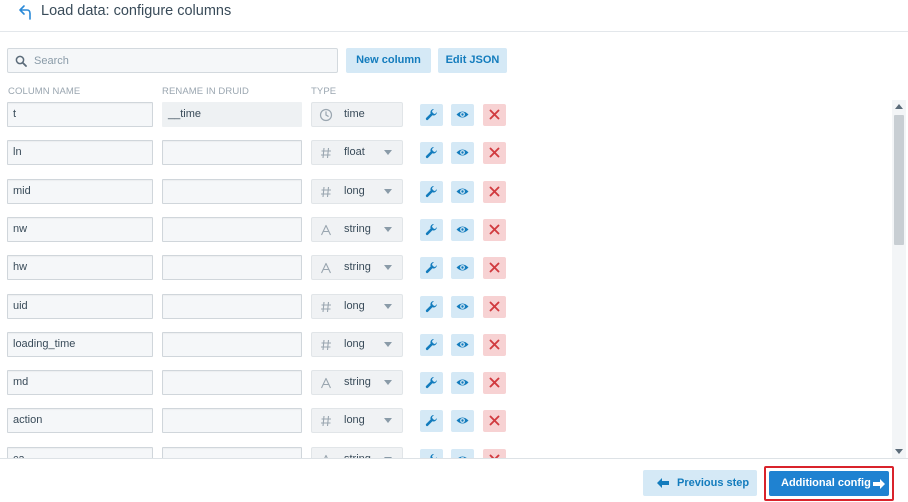 Image resolution: width=908 pixels, height=502 pixels. Describe the element at coordinates (80, 306) in the screenshot. I see `column-name-input: uid` at that location.